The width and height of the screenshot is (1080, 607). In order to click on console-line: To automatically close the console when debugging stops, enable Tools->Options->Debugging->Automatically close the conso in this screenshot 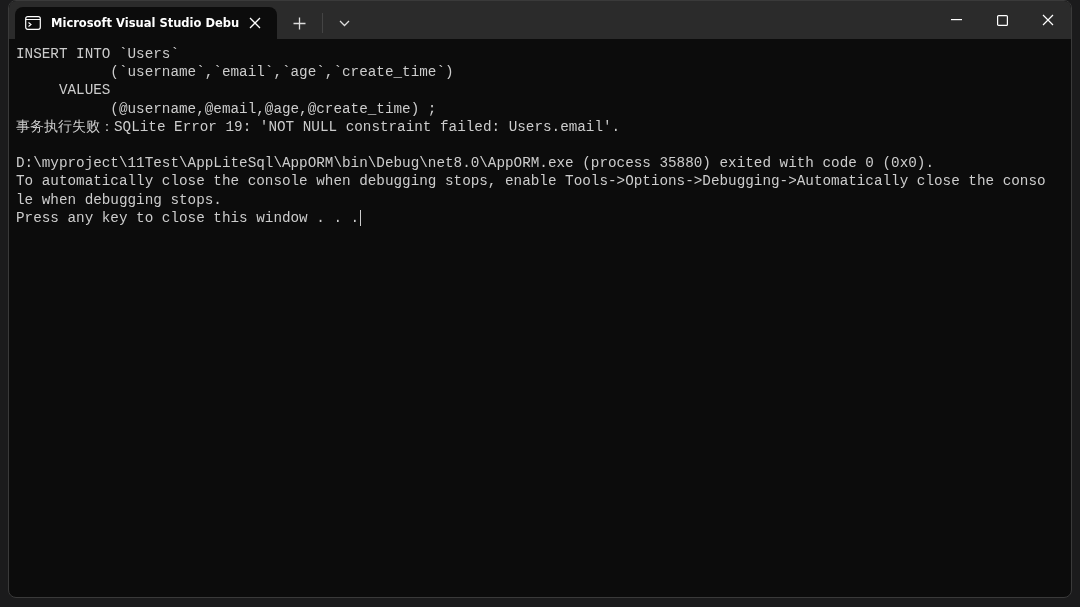, I will do `click(531, 181)`.